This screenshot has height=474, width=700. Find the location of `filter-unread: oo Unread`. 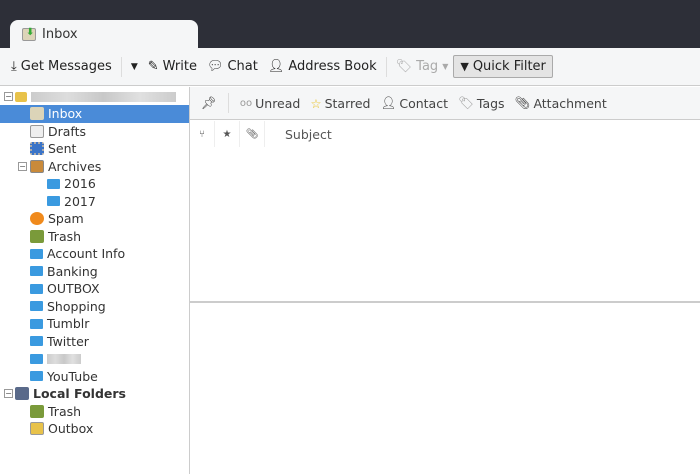

filter-unread: oo Unread is located at coordinates (270, 103).